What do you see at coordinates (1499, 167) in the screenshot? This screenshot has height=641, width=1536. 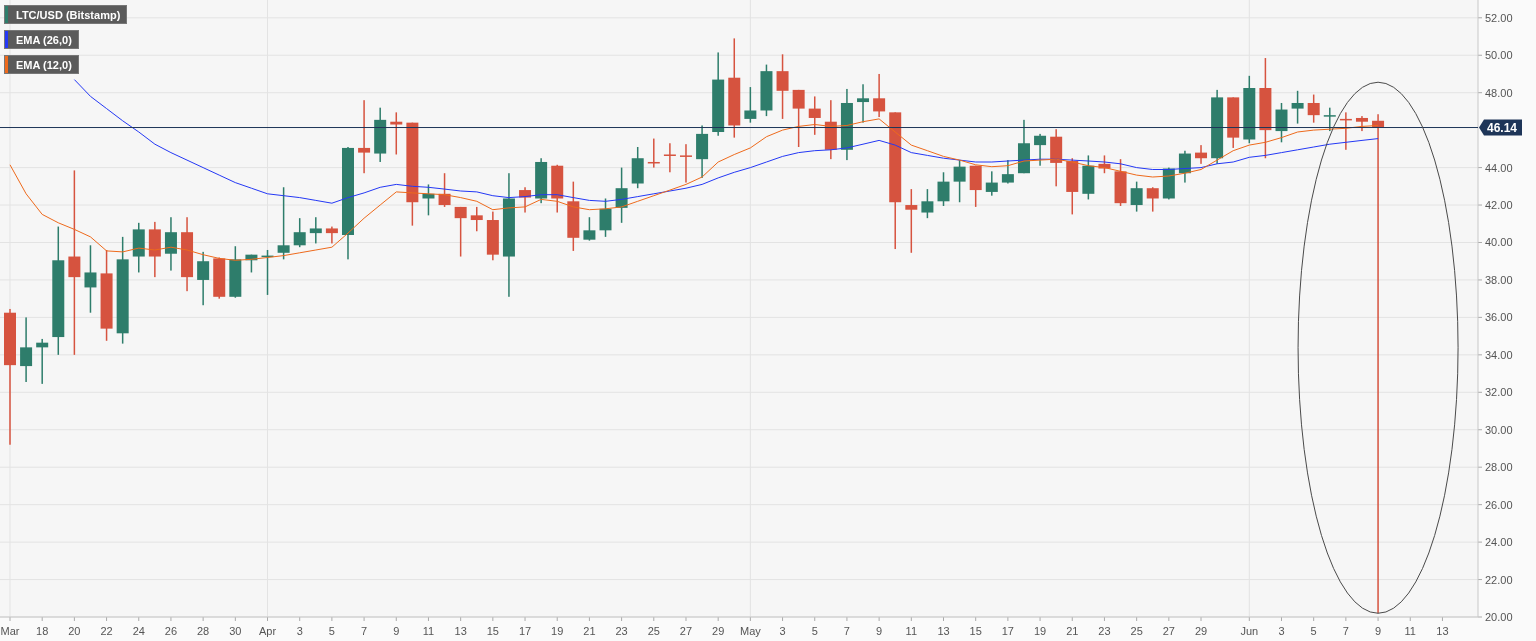 I see `axis-label: 44.00` at bounding box center [1499, 167].